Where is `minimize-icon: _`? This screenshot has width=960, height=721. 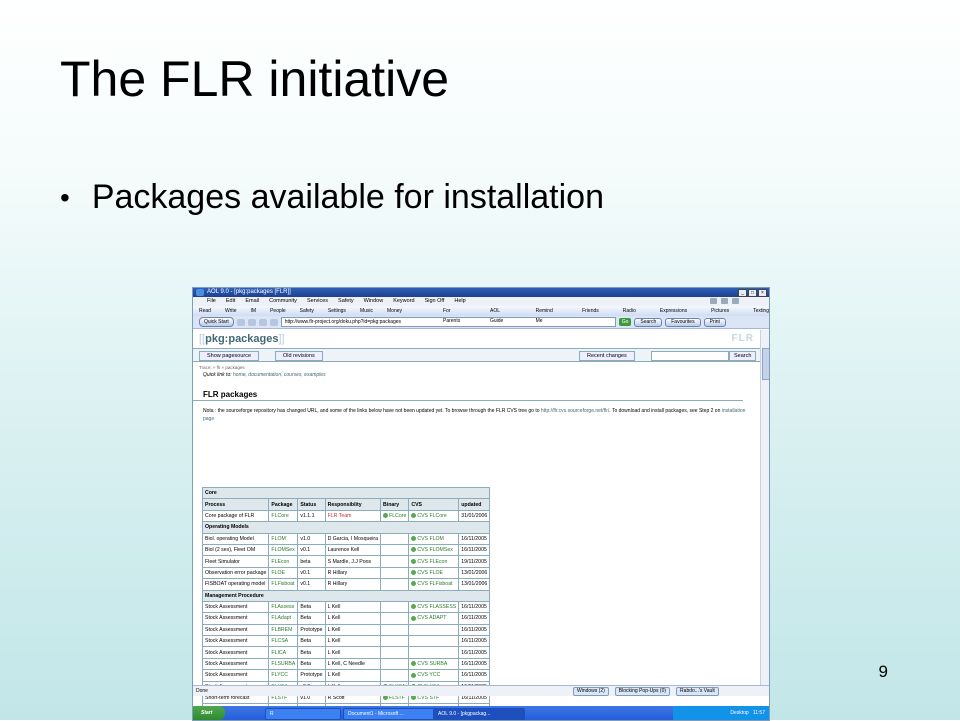
minimize-icon: _ is located at coordinates (742, 293).